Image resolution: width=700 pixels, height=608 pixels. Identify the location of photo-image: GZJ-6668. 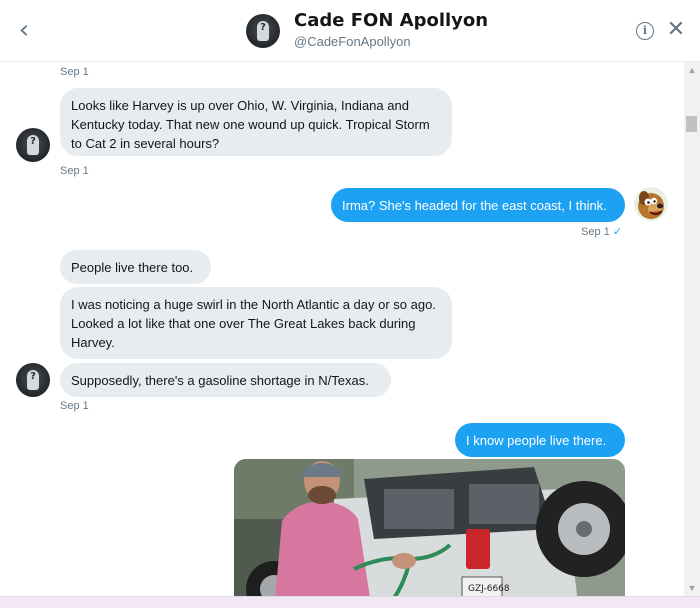
(429, 533).